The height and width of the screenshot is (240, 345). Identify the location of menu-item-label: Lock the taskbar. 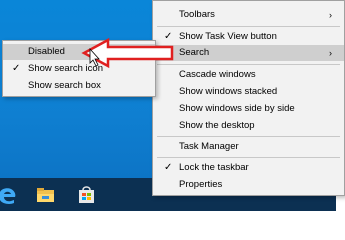
(214, 167).